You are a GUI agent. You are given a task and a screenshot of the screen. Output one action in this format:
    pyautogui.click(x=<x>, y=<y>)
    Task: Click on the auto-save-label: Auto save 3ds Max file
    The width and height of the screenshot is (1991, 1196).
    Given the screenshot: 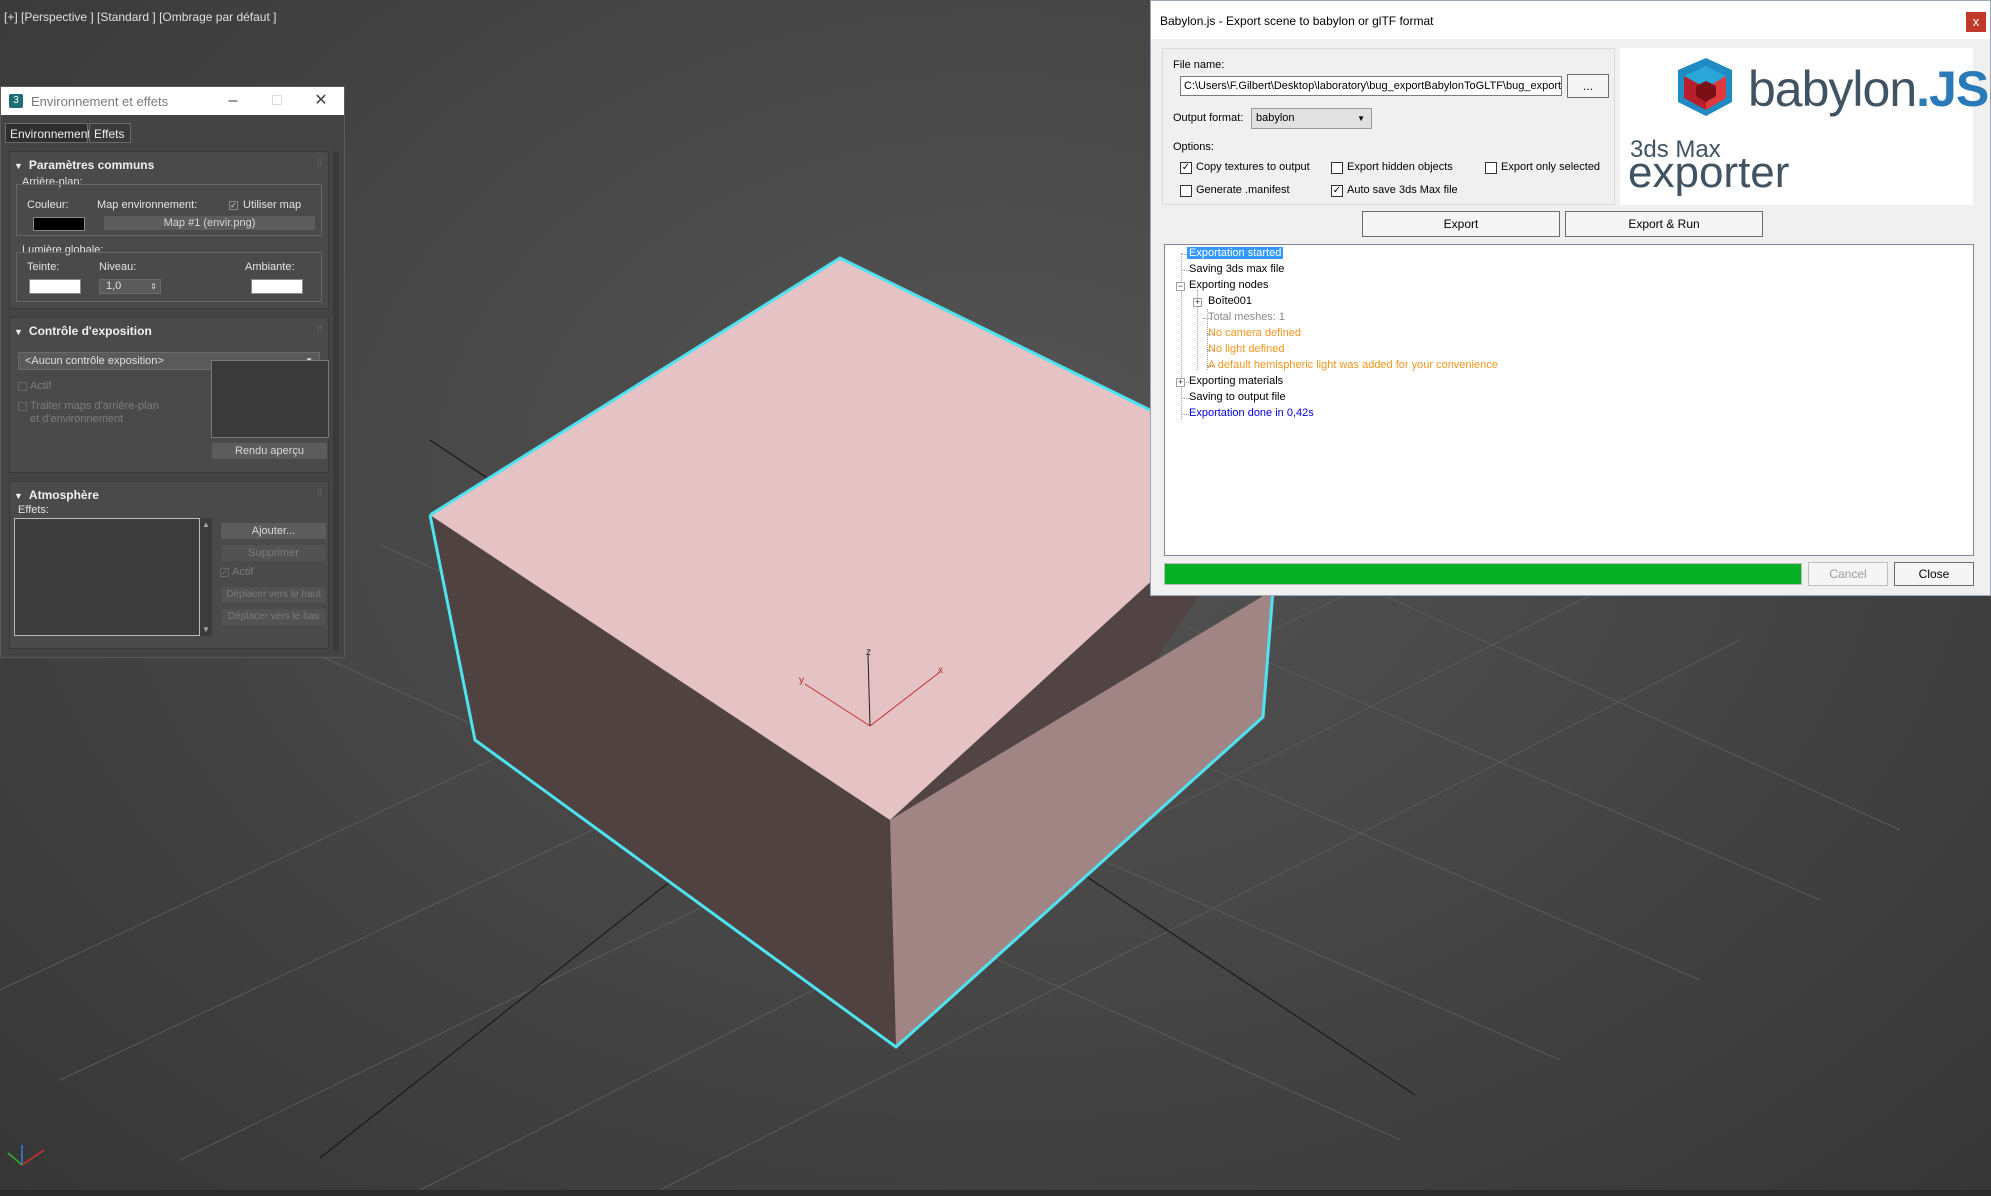 What is the action you would take?
    pyautogui.click(x=1402, y=190)
    